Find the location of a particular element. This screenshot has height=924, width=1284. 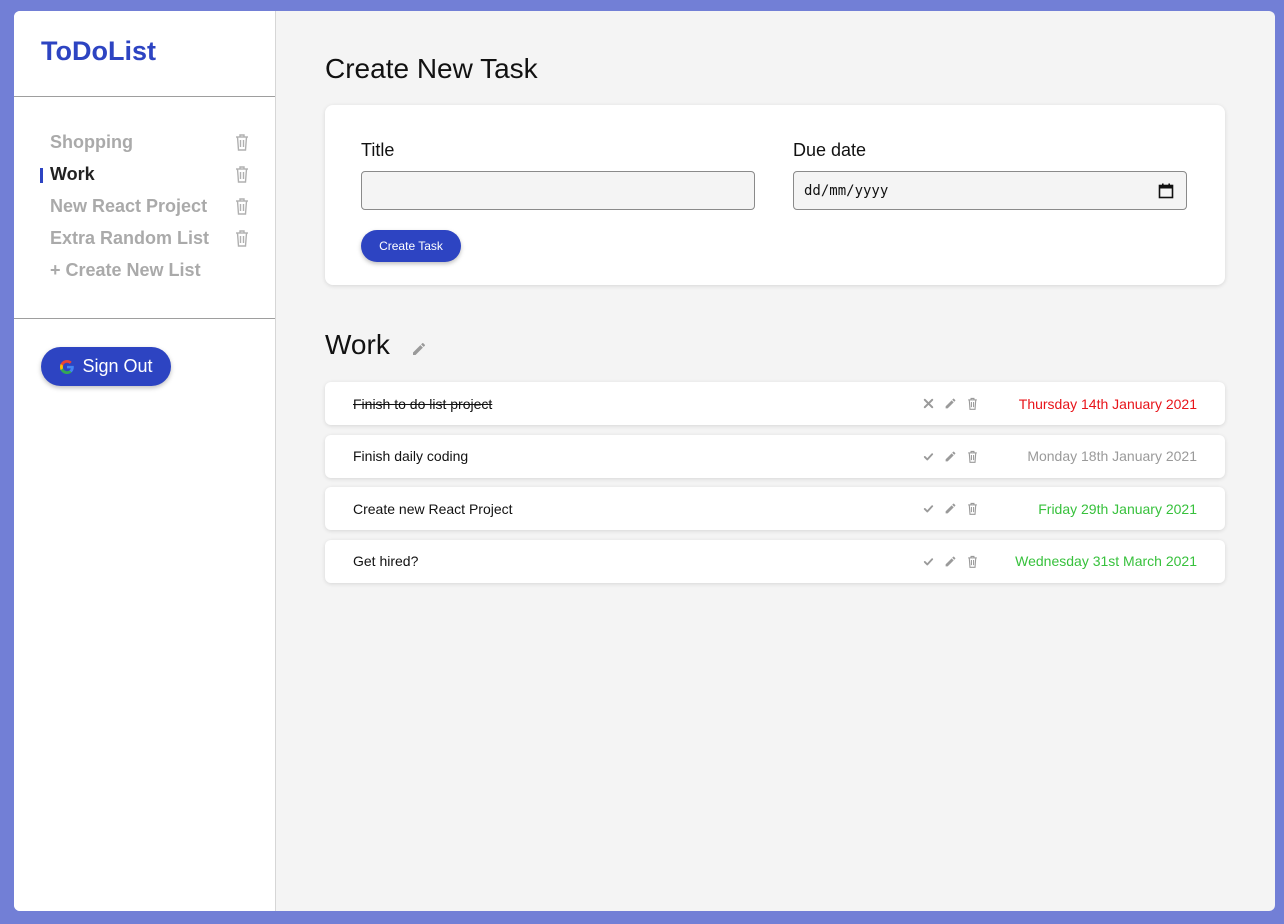

sidebar-item-shopping: Shopping is located at coordinates (145, 142).